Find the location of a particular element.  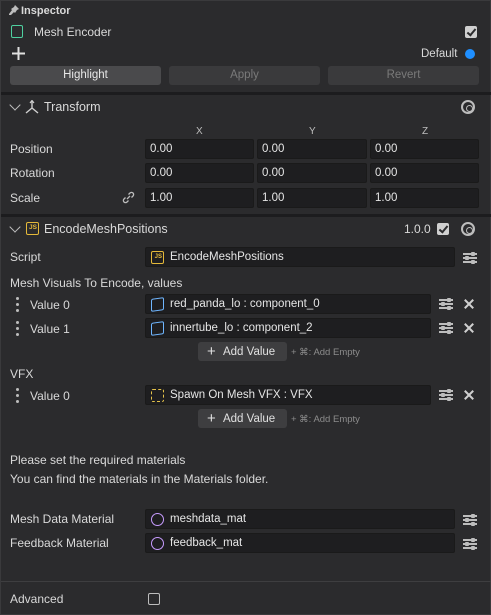

panel-title: Inspector is located at coordinates (46, 11).